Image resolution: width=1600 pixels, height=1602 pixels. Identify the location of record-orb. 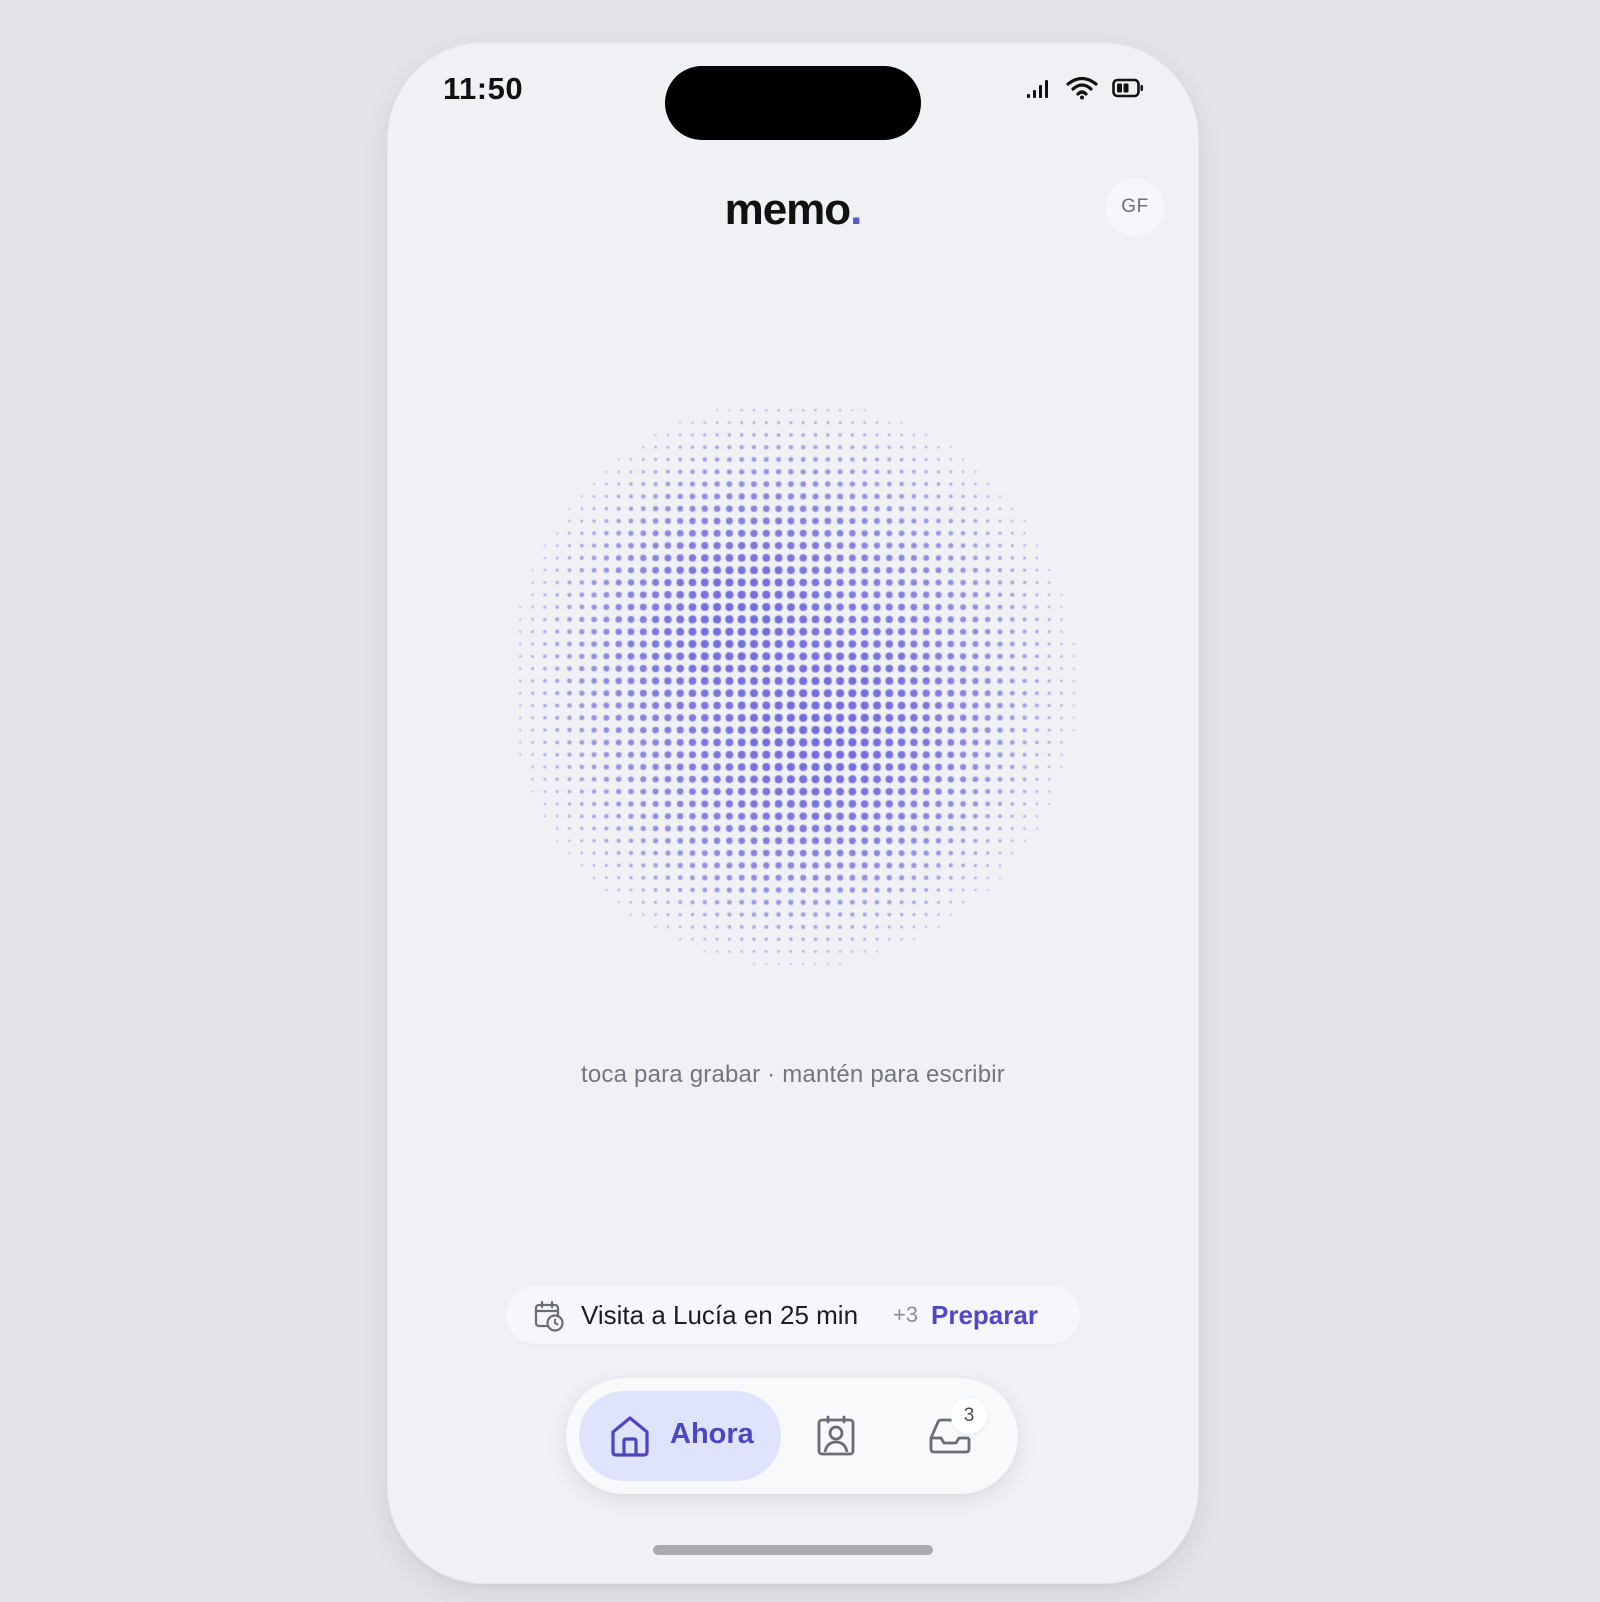
(793, 678).